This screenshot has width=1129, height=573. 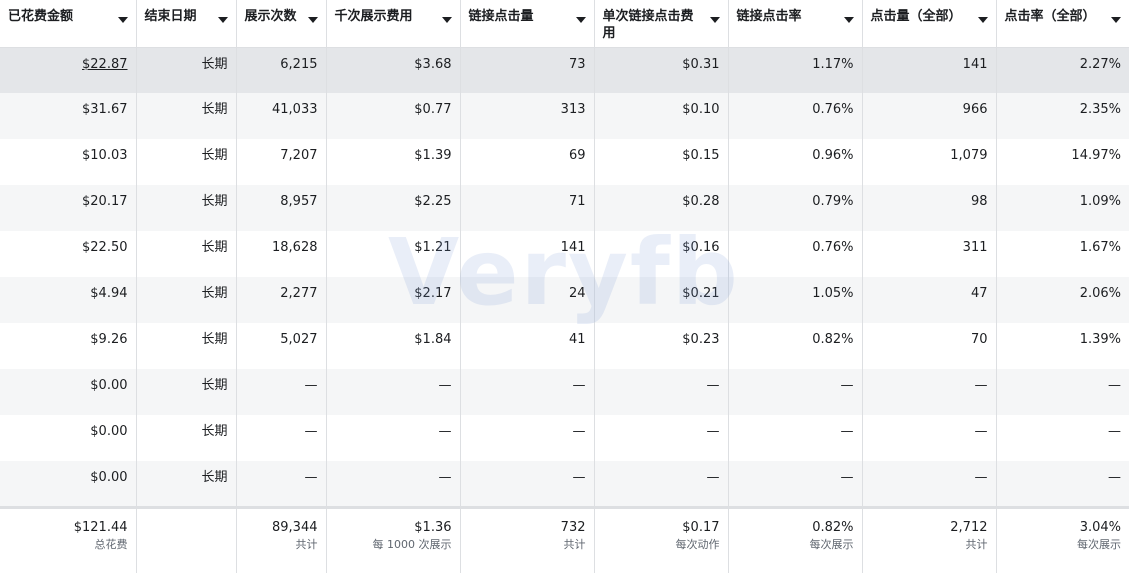 I want to click on total-caption: 总花费, so click(x=111, y=544).